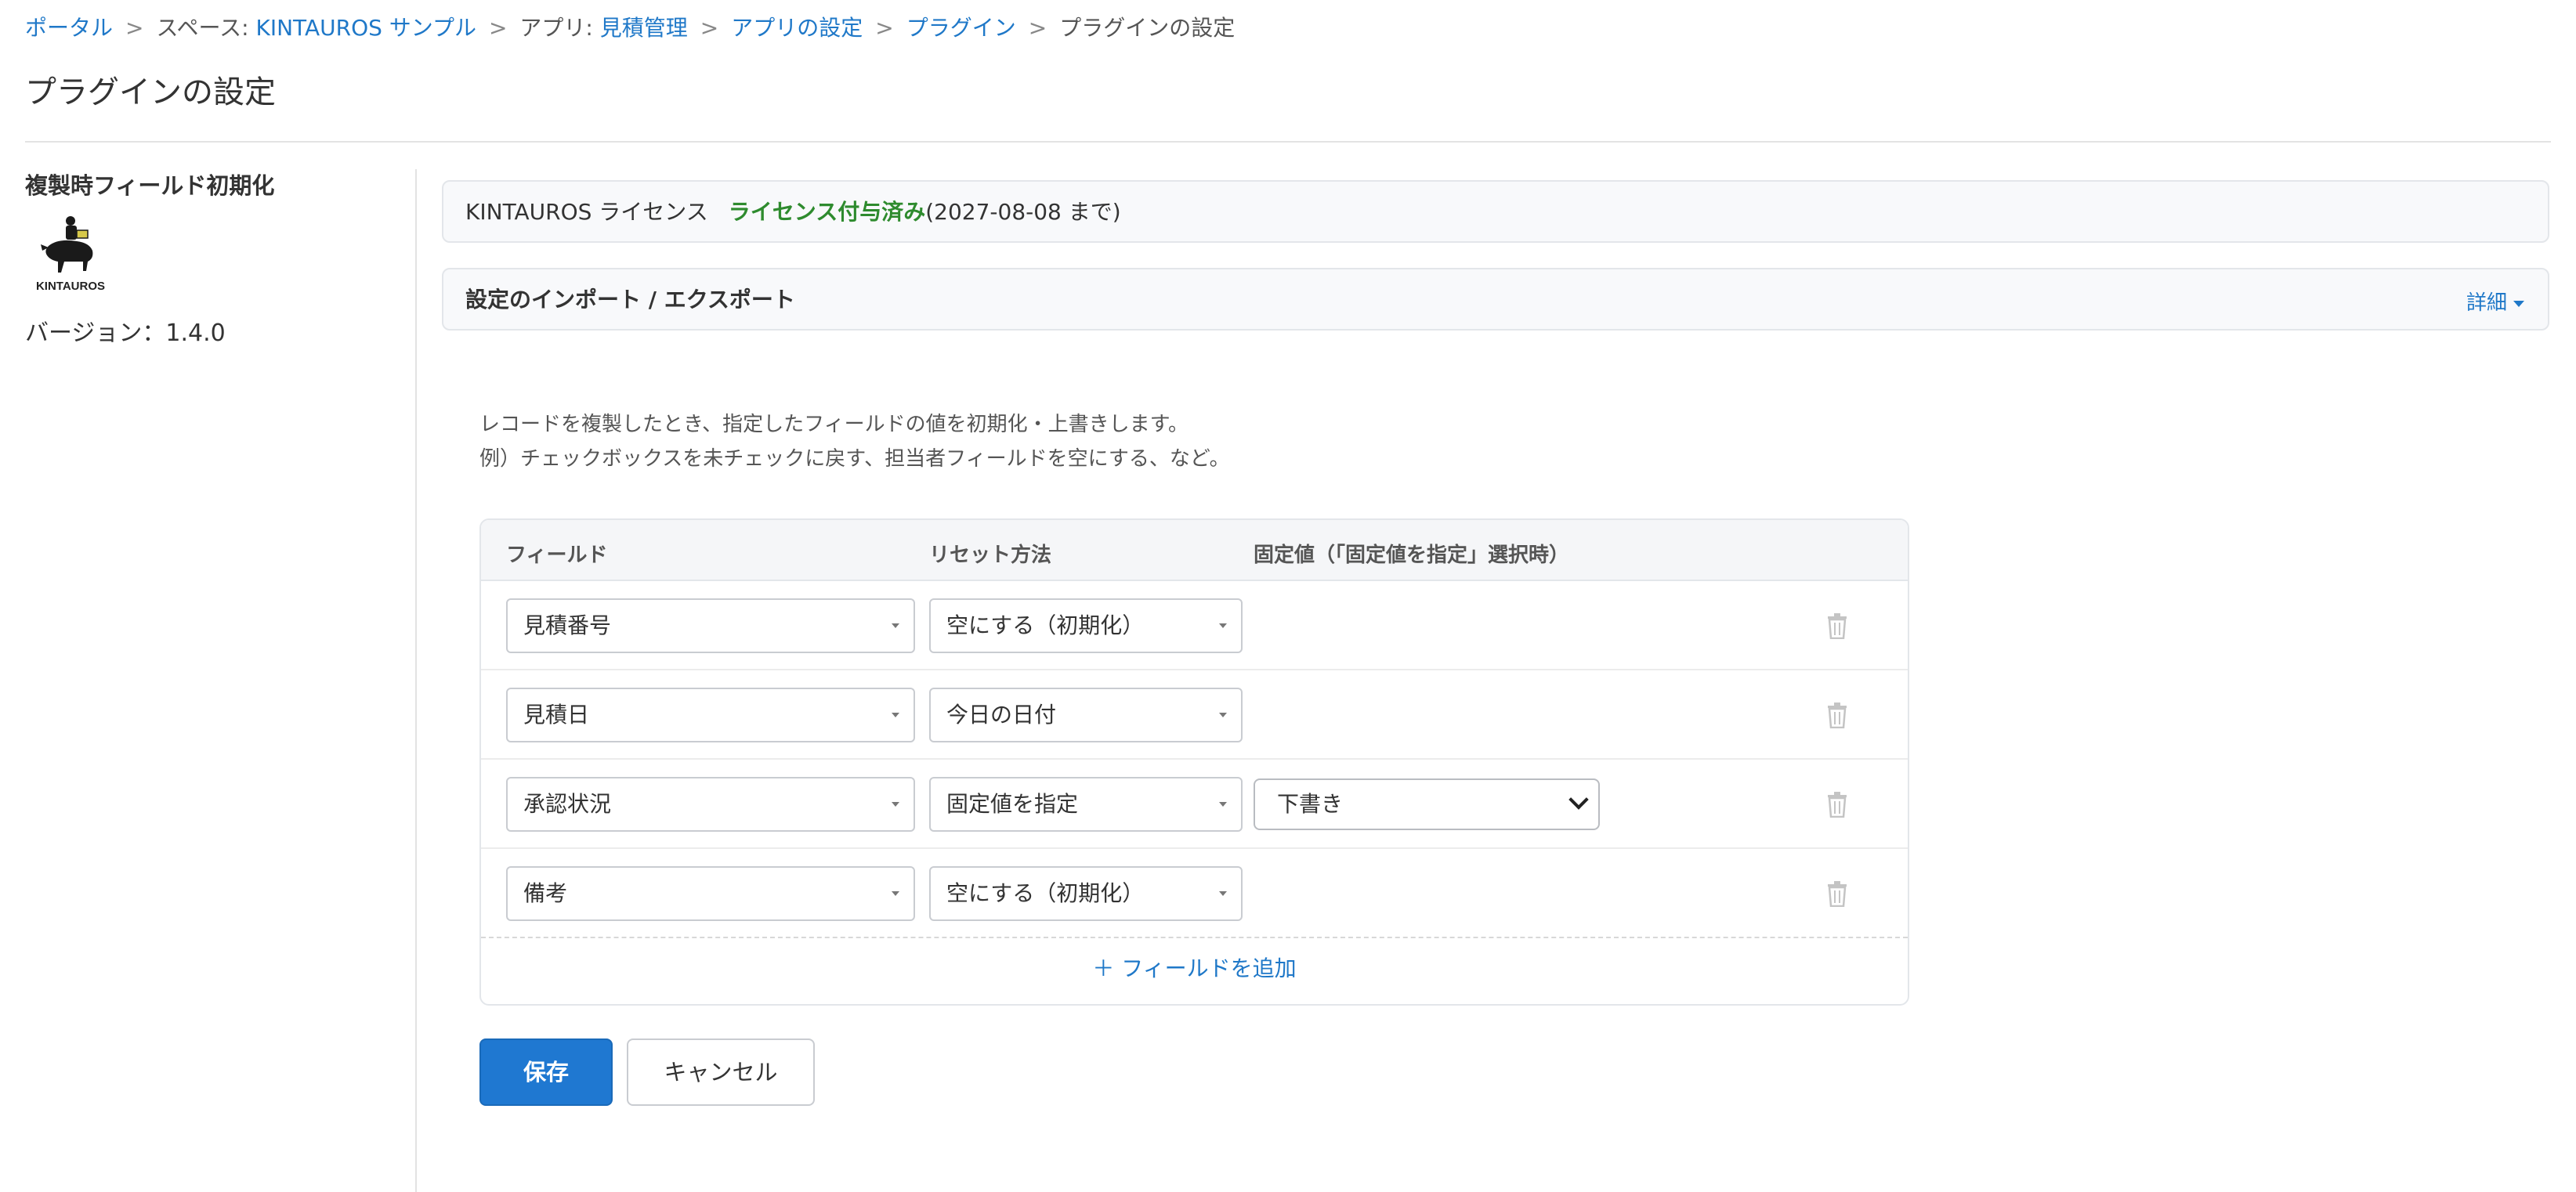 Image resolution: width=2576 pixels, height=1192 pixels. What do you see at coordinates (1086, 715) in the screenshot?
I see `reset-method-select: 今日の日付` at bounding box center [1086, 715].